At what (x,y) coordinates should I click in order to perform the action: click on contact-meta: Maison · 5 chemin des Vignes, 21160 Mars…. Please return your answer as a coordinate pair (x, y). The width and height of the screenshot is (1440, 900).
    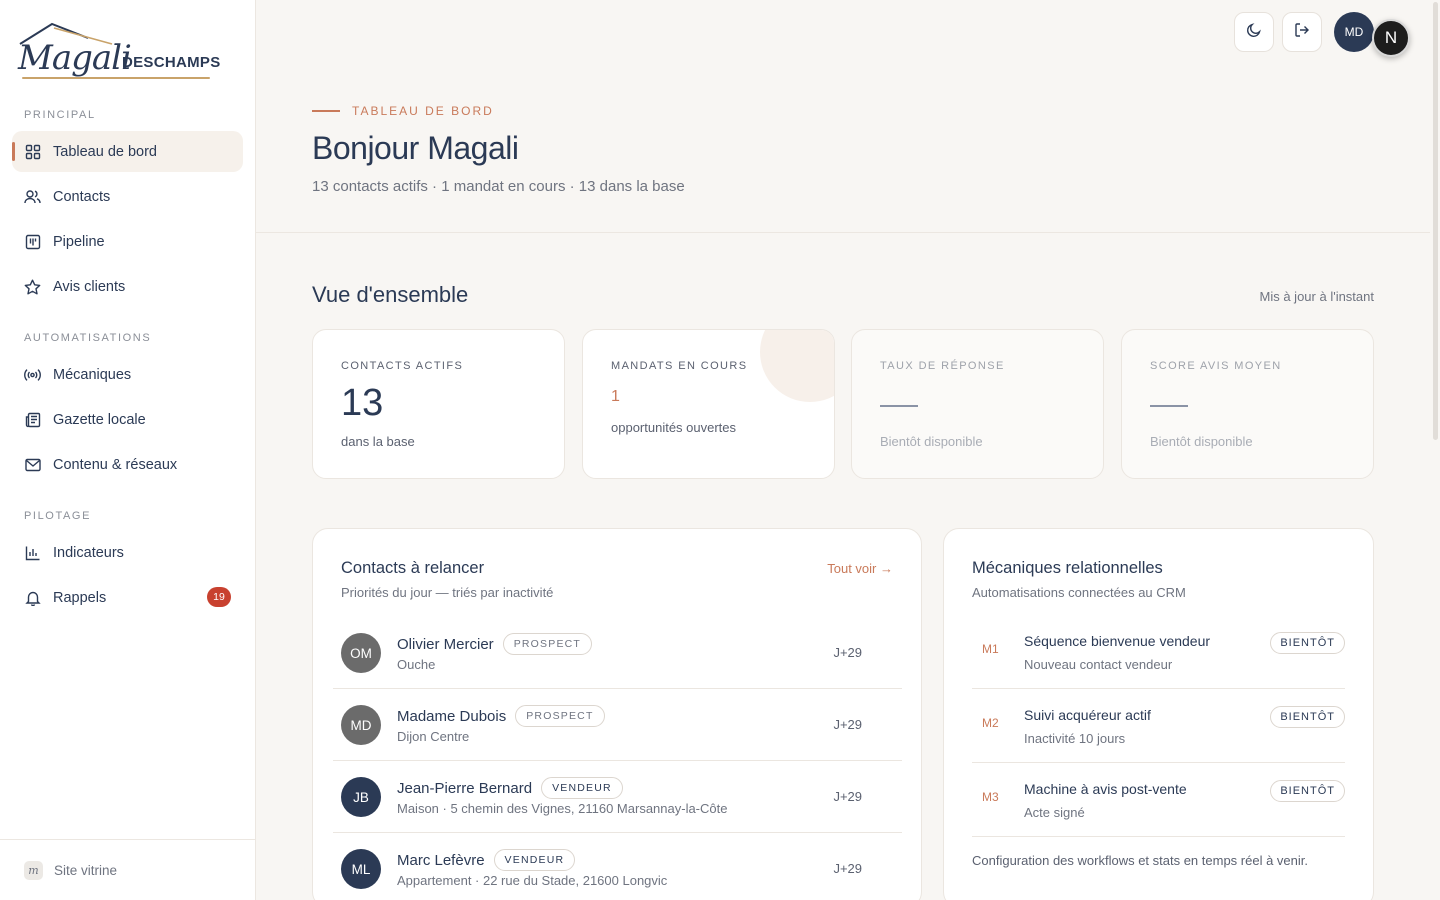
    Looking at the image, I should click on (562, 808).